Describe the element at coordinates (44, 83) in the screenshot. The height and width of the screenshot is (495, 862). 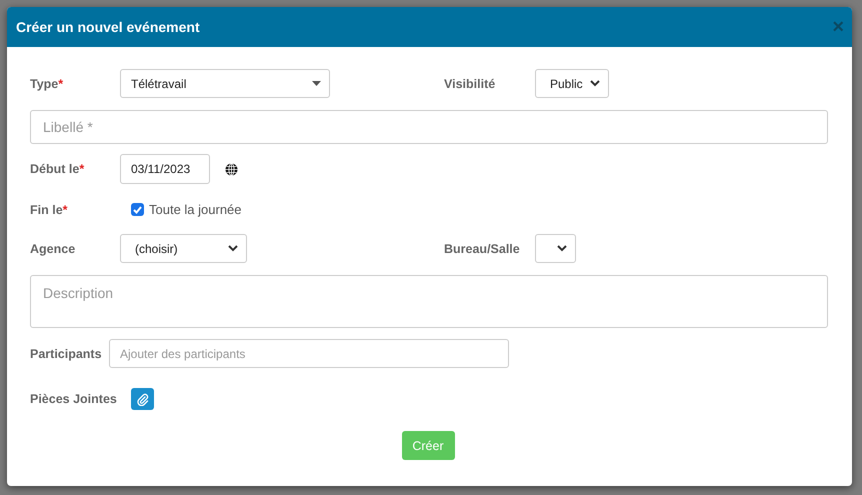
I see `field-label: Type` at that location.